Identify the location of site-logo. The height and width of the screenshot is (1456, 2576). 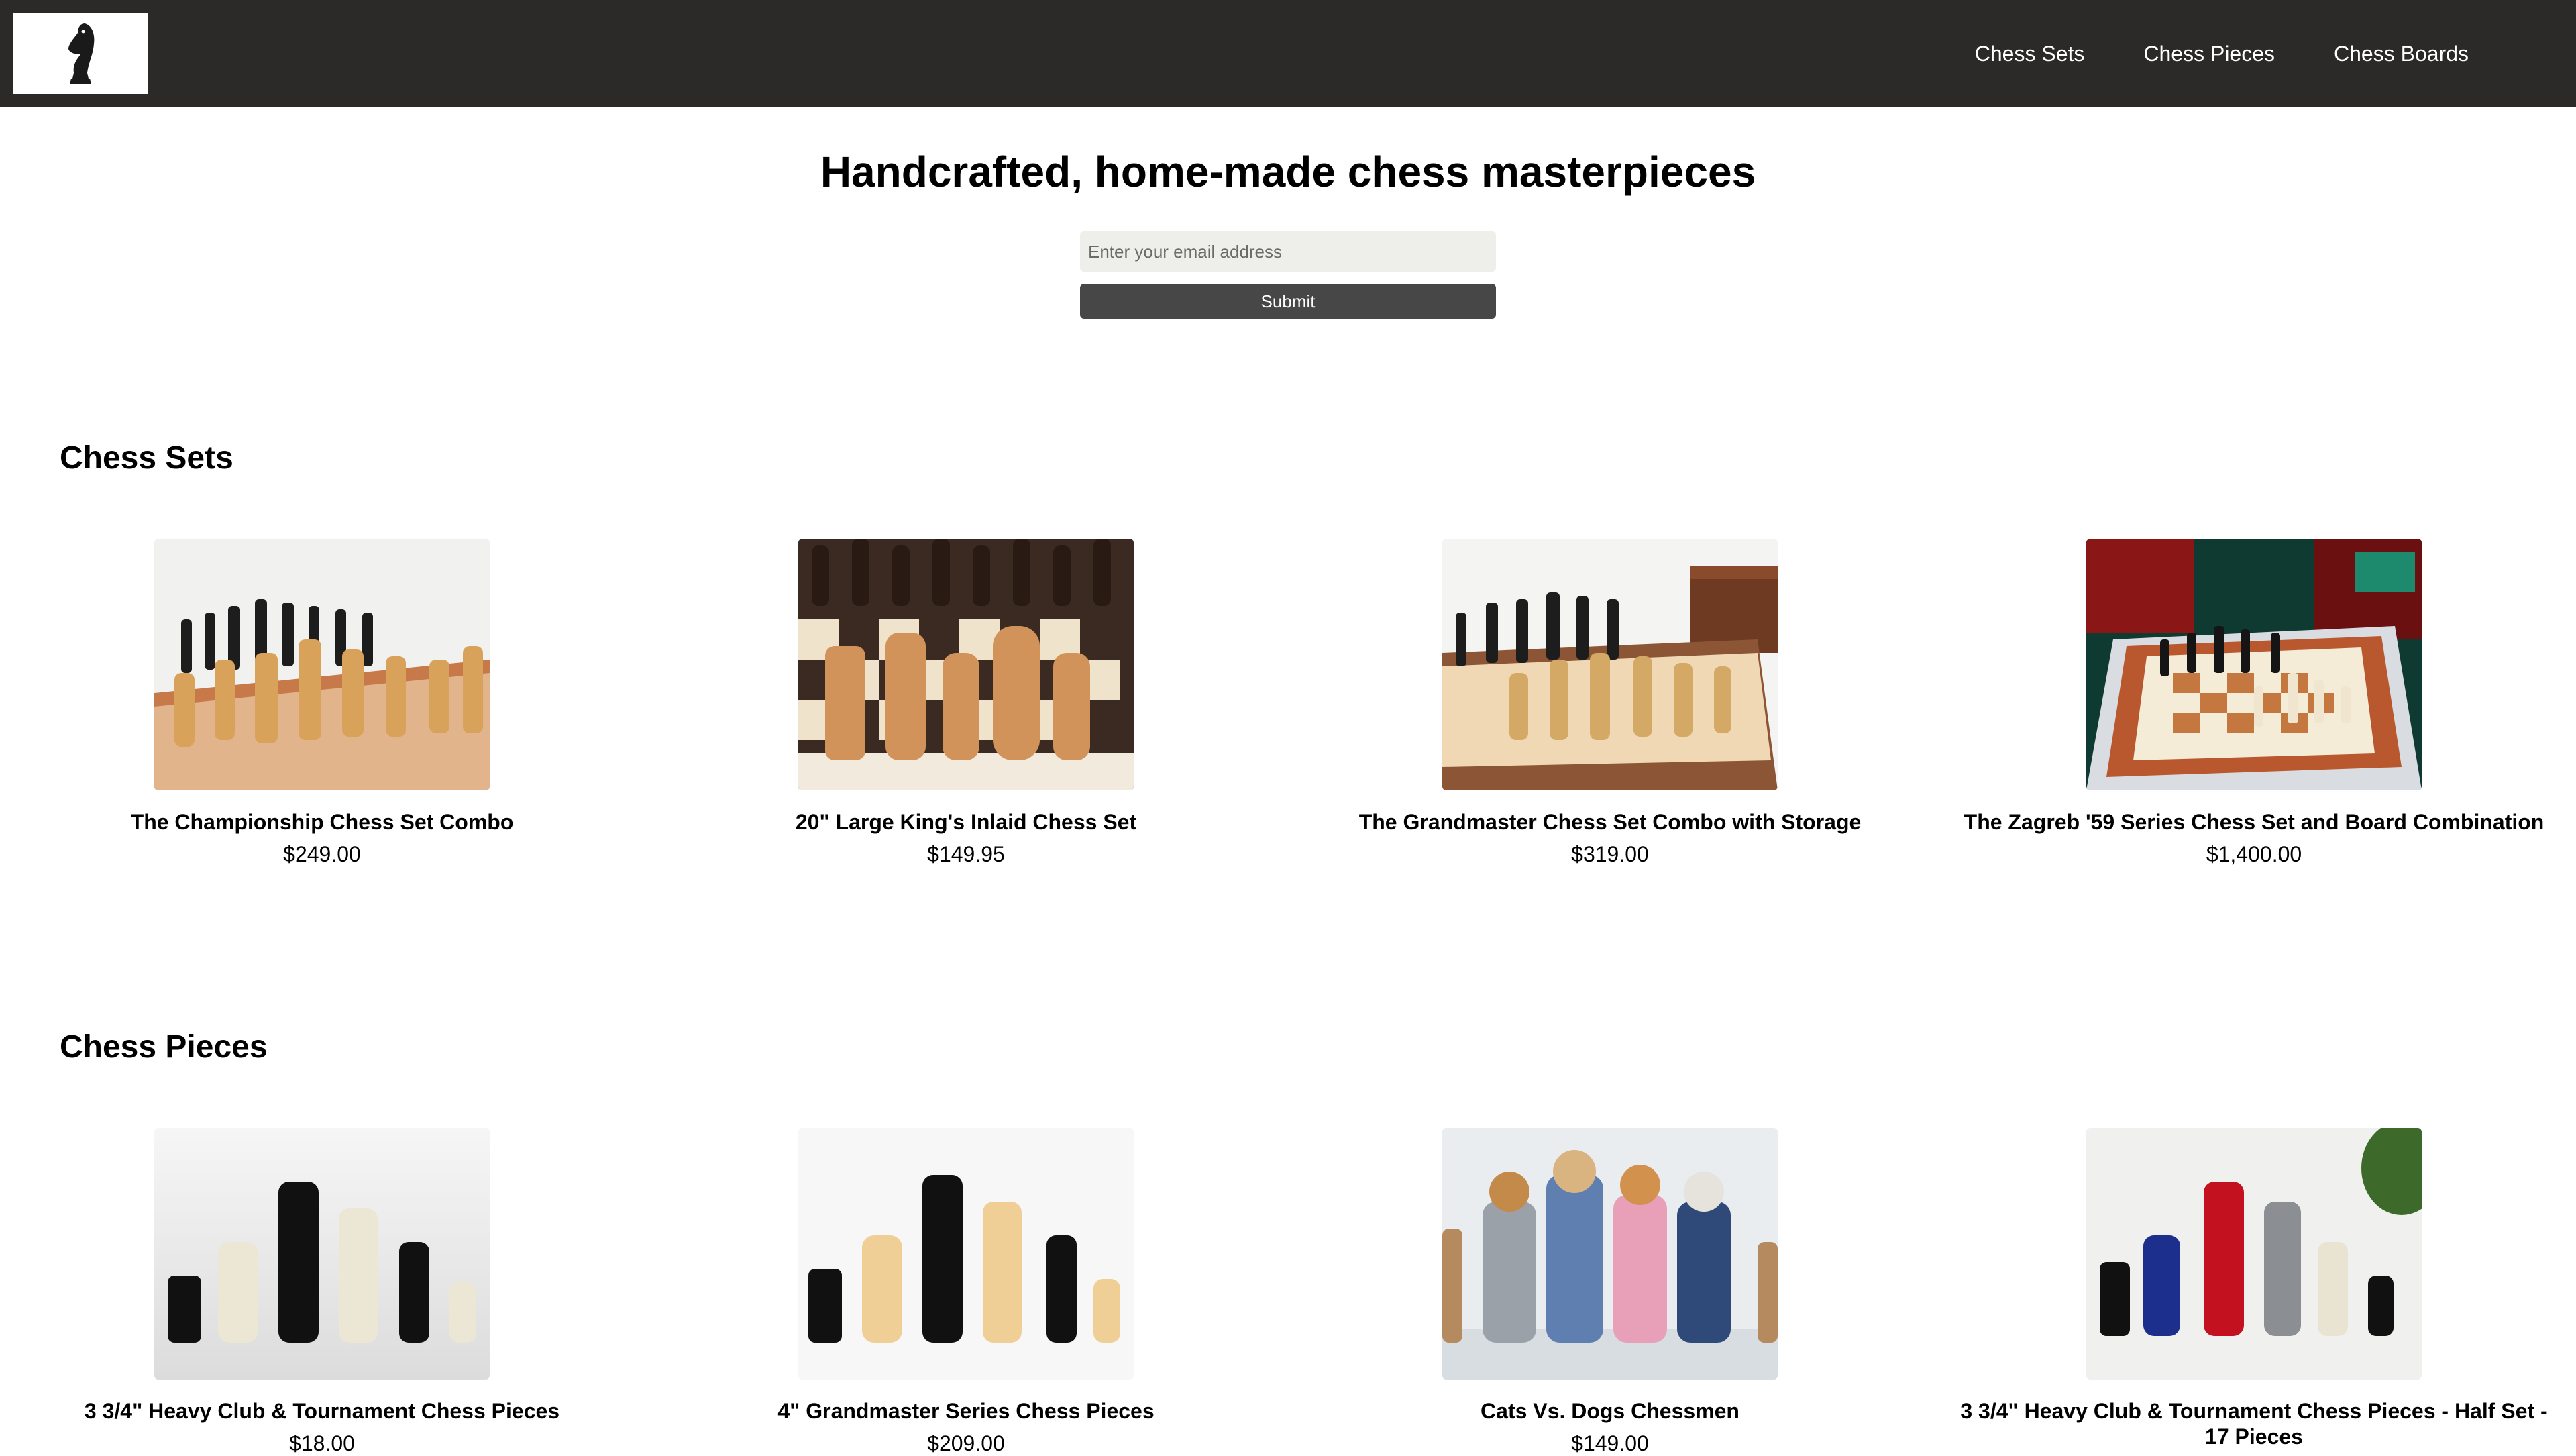
(80, 53).